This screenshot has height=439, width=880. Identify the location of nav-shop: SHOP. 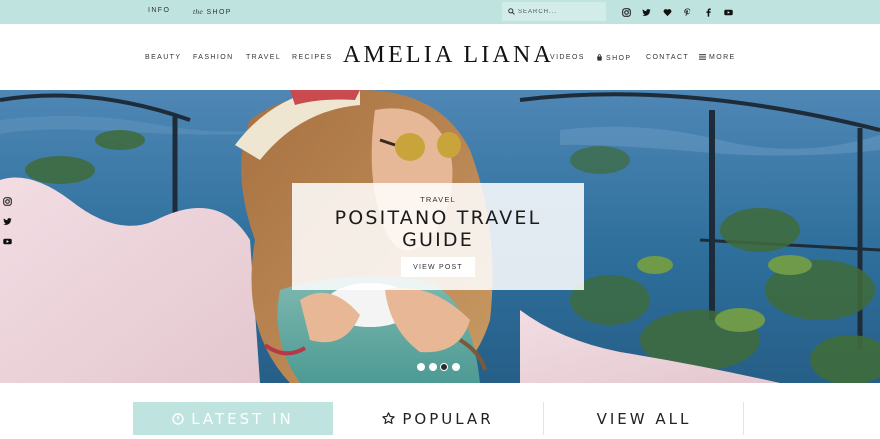
(613, 58).